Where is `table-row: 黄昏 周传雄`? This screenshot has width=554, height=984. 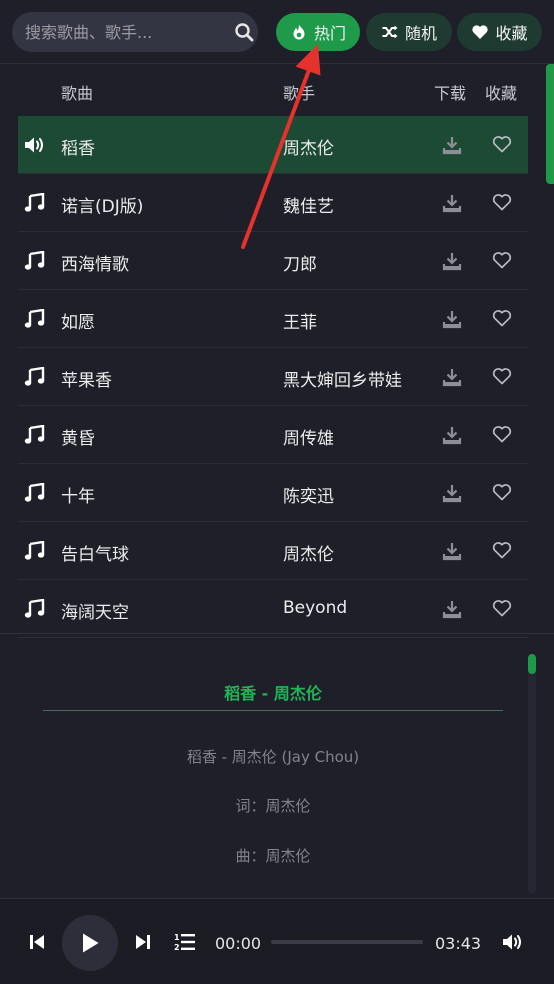 table-row: 黄昏 周传雄 is located at coordinates (273, 435).